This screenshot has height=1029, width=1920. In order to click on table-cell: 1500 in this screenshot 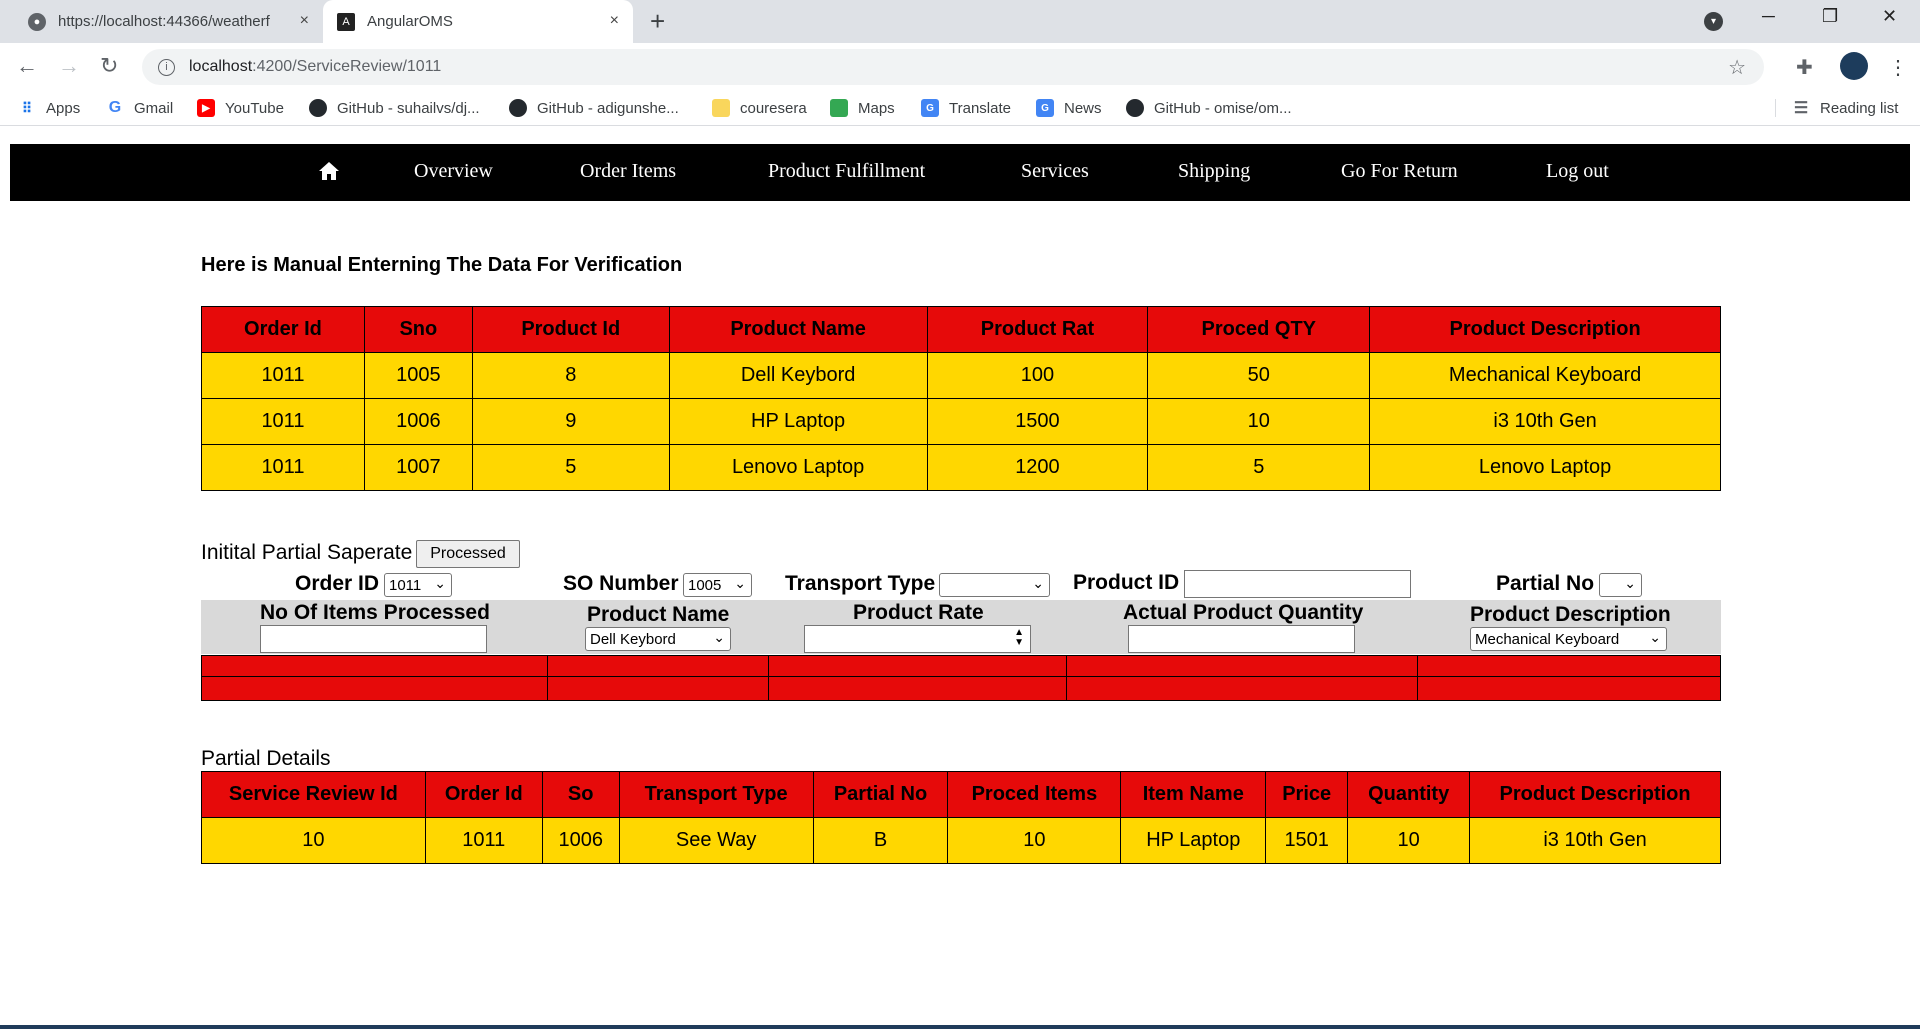, I will do `click(1037, 421)`.